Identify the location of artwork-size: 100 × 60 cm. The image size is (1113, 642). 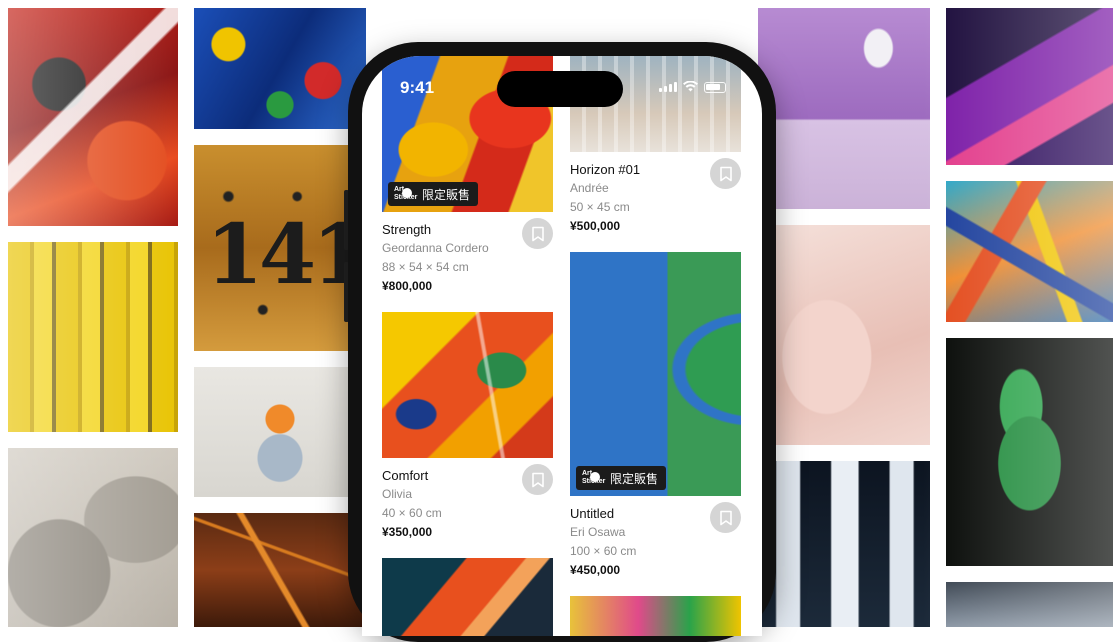
(603, 551).